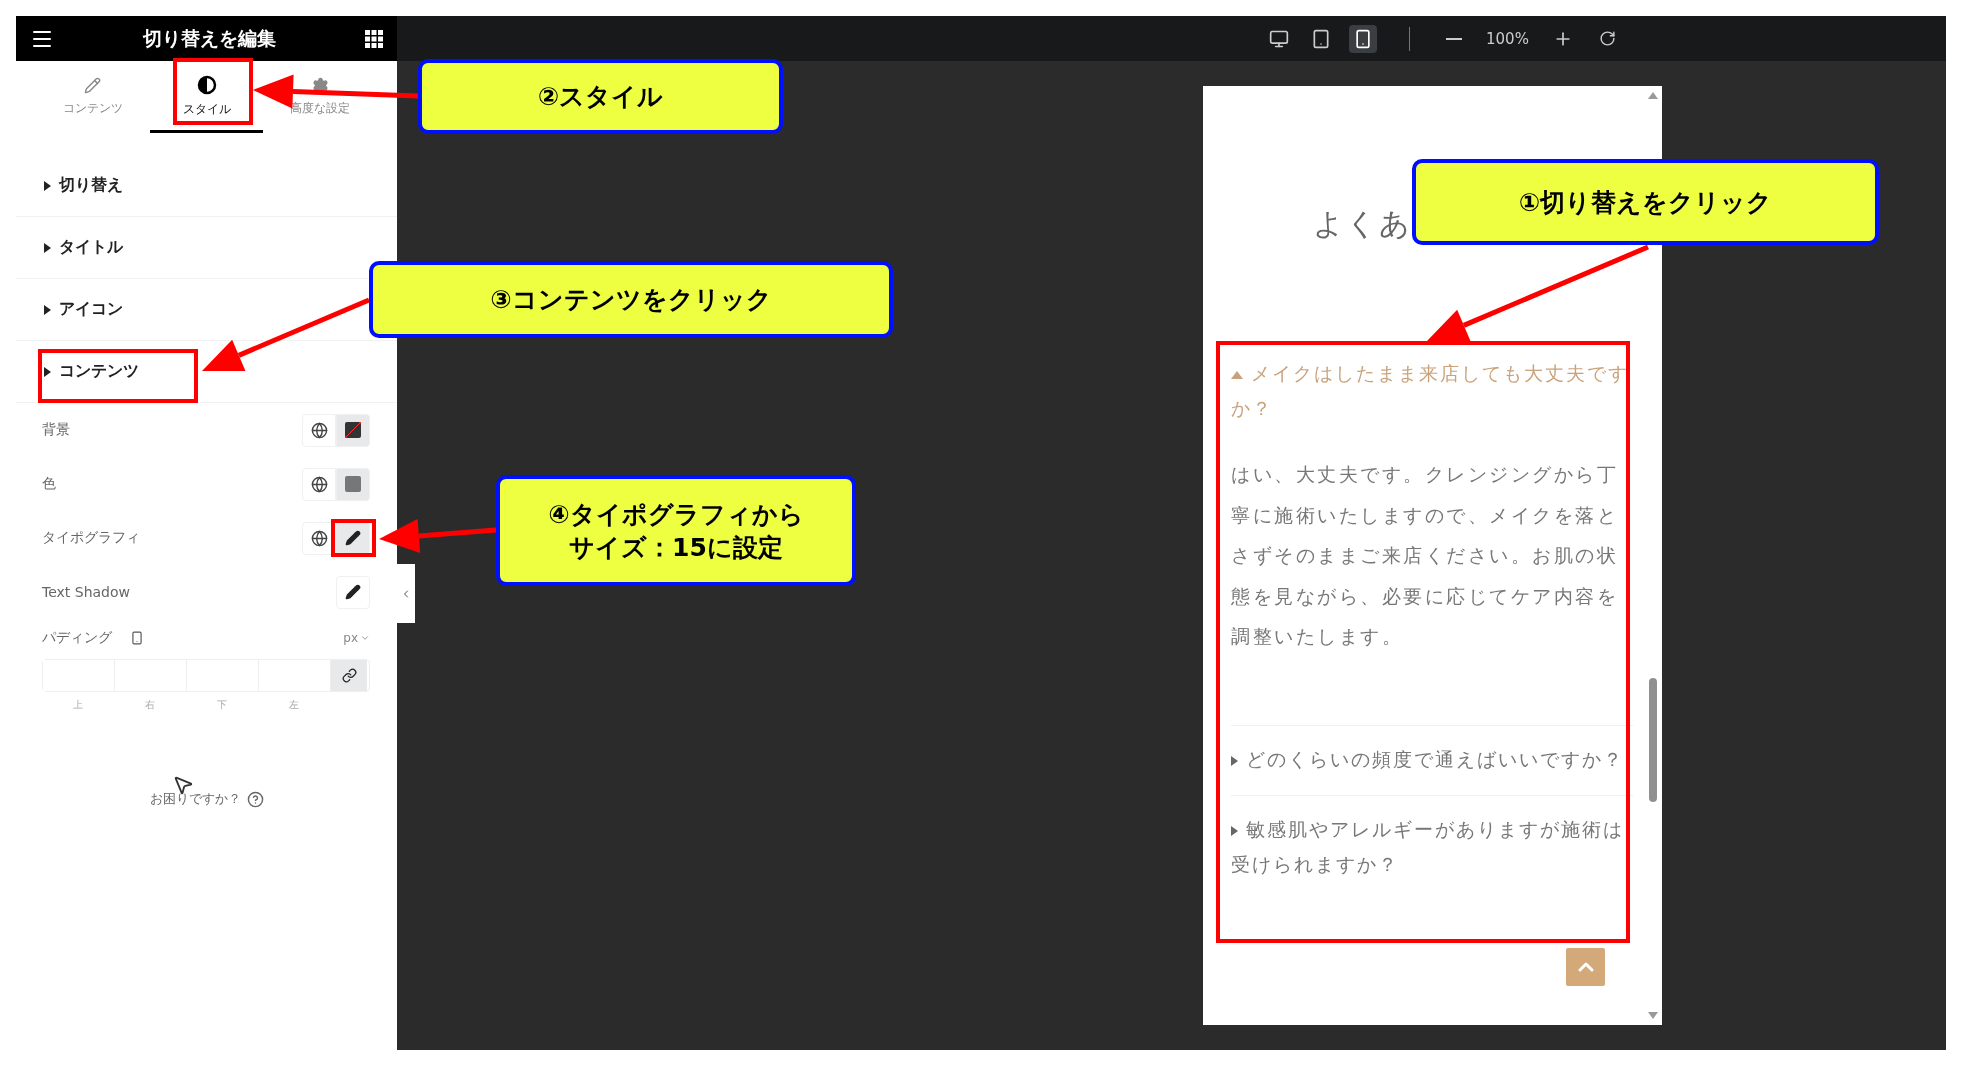 Image resolution: width=1980 pixels, height=1080 pixels. I want to click on control-label: 背景, so click(56, 430).